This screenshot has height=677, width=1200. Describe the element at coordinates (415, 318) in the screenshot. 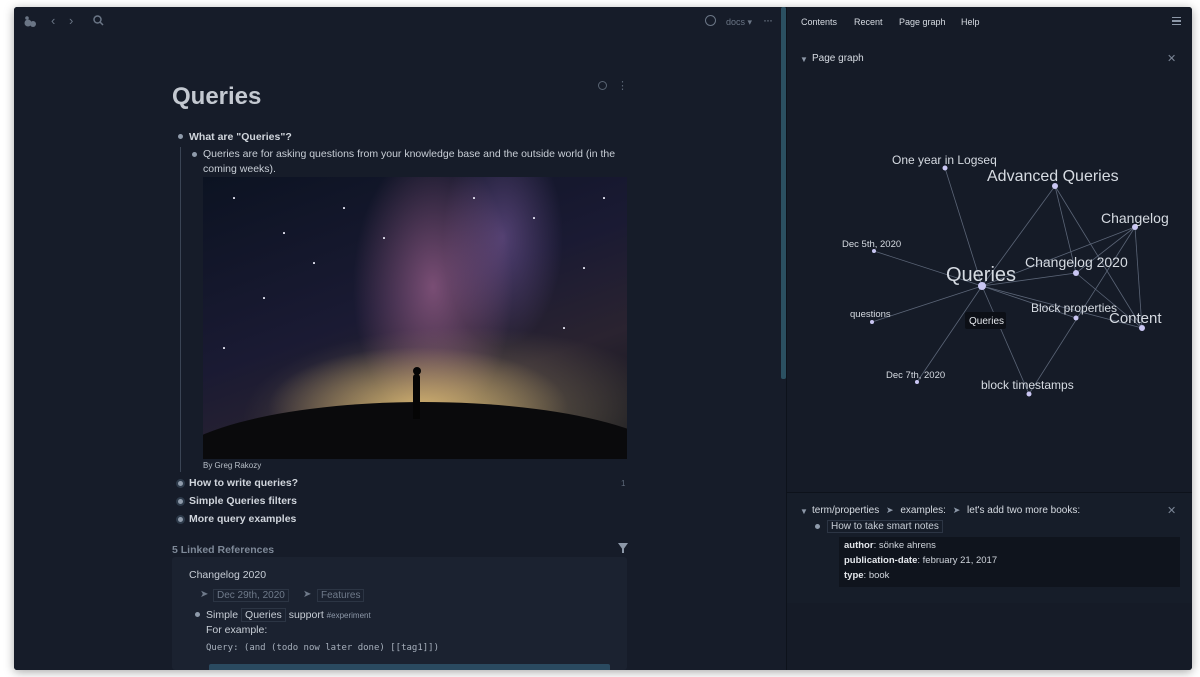

I see `milky-way-image` at that location.